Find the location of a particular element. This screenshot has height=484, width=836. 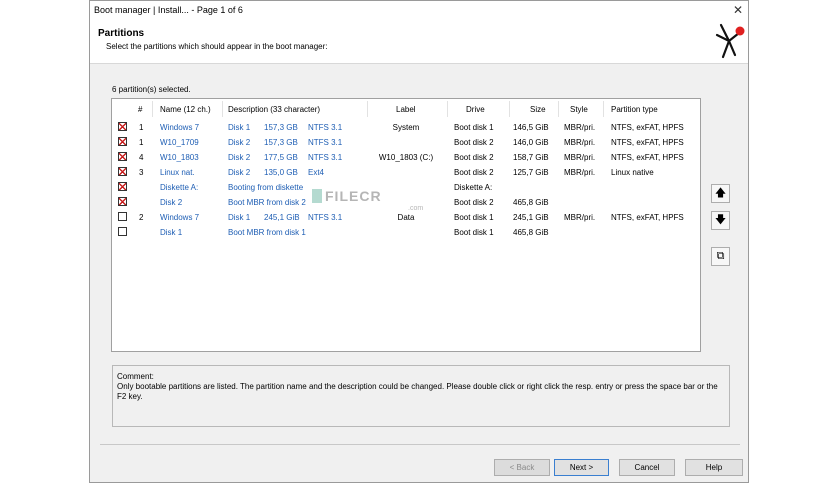

row-number: 1 is located at coordinates (141, 127).